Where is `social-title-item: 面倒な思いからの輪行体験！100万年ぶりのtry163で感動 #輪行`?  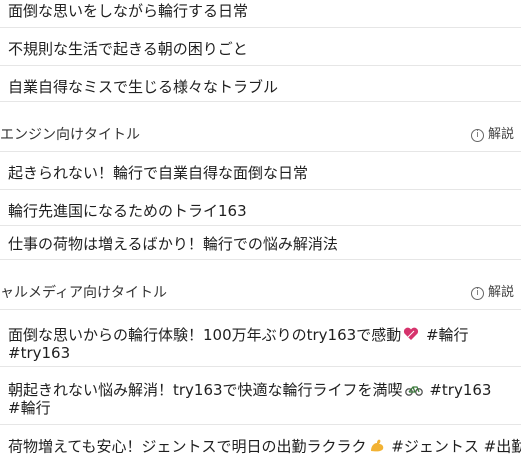 social-title-item: 面倒な思いからの輪行体験！100万年ぶりのtry163で感動 #輪行 is located at coordinates (238, 335).